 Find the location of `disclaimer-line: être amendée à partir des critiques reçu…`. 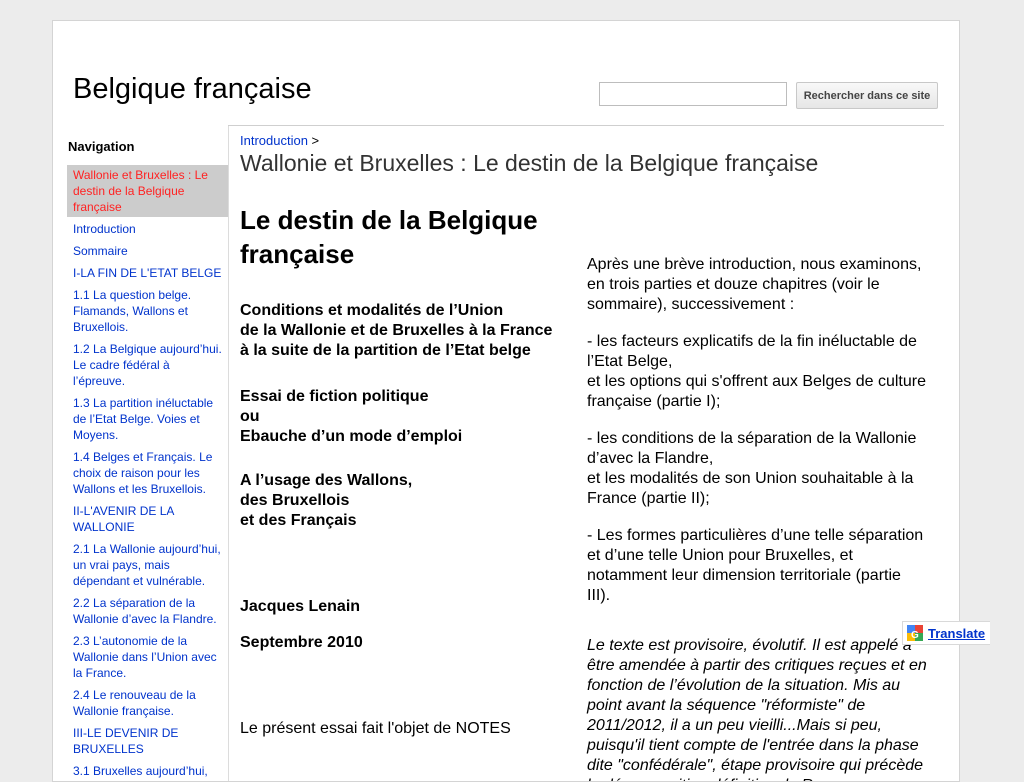

disclaimer-line: être amendée à partir des critiques reçu… is located at coordinates (757, 665).